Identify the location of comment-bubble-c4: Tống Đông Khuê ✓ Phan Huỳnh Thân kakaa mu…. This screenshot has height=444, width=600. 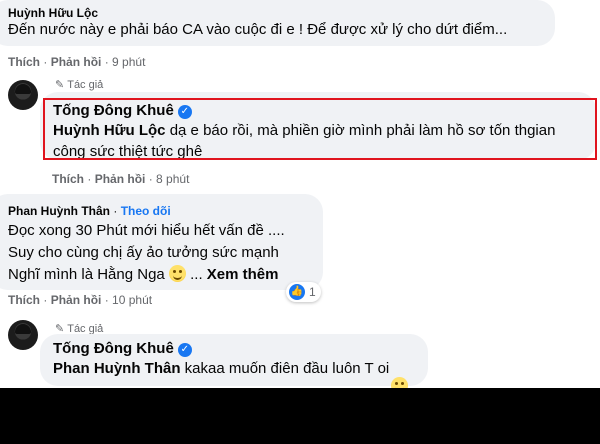
(234, 360).